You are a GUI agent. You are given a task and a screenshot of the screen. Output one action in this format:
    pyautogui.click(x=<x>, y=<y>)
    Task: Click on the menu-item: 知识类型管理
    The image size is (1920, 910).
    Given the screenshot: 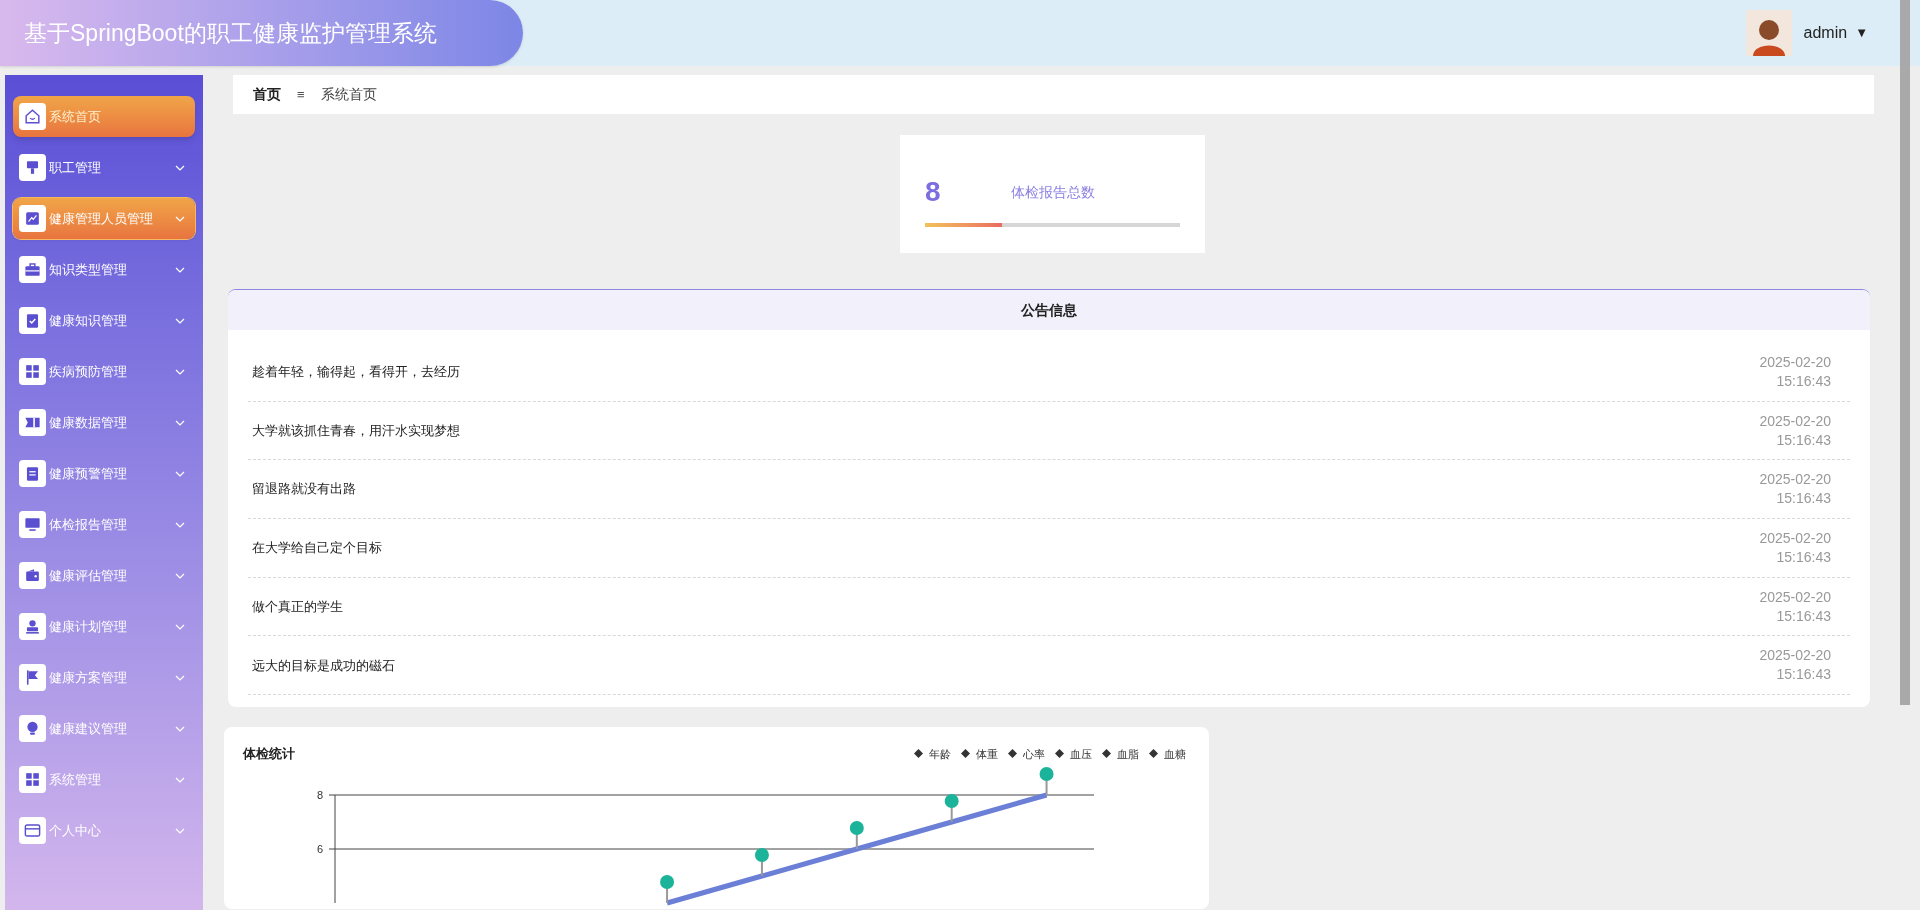 What is the action you would take?
    pyautogui.click(x=104, y=269)
    